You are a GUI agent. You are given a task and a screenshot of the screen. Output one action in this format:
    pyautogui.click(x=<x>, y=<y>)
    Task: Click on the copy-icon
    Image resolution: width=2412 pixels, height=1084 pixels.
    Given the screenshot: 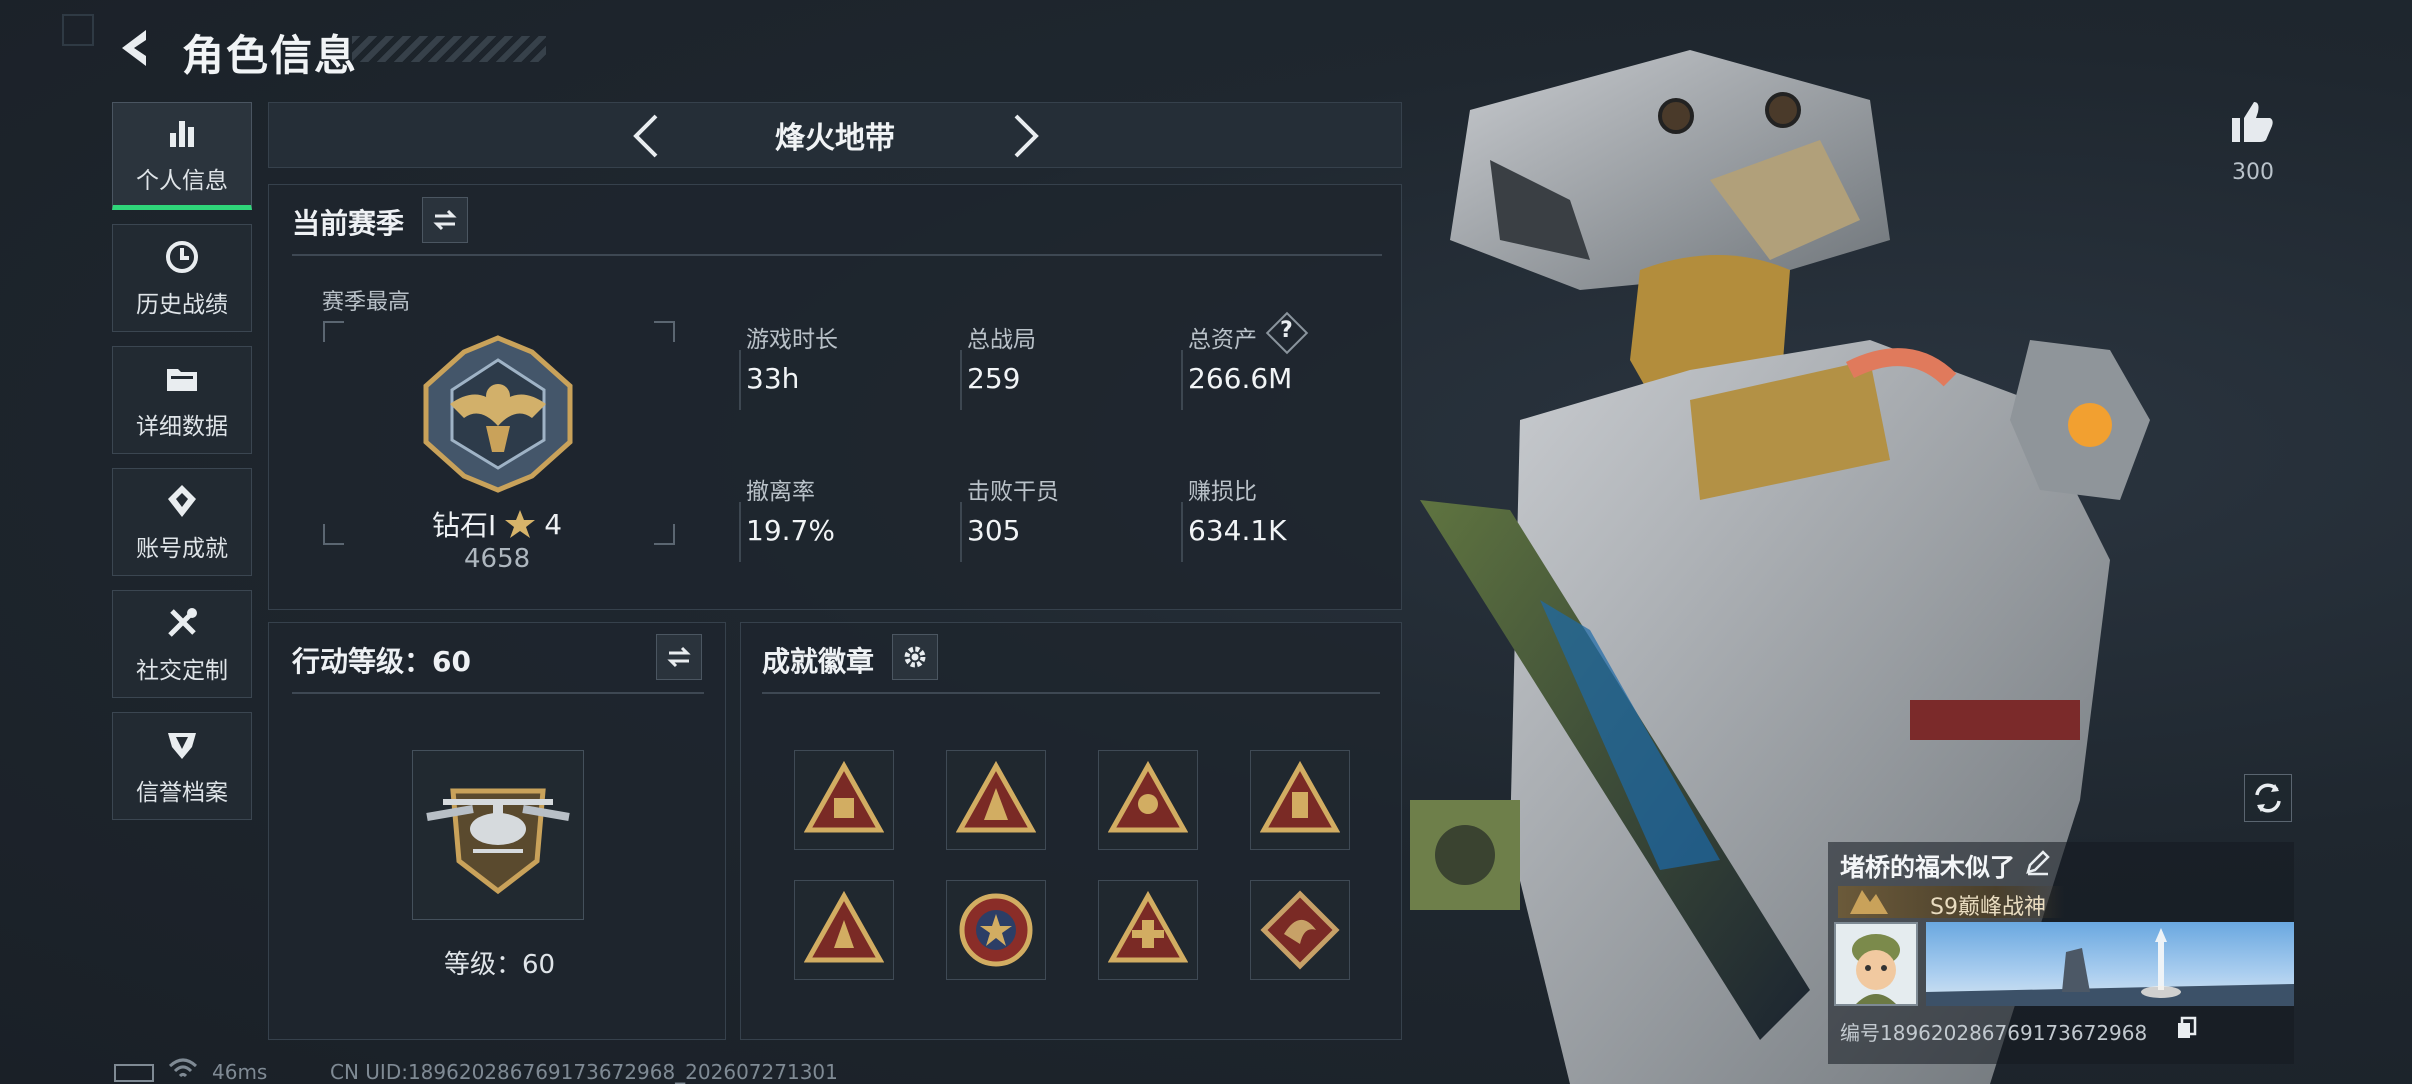 What is the action you would take?
    pyautogui.click(x=2187, y=1028)
    